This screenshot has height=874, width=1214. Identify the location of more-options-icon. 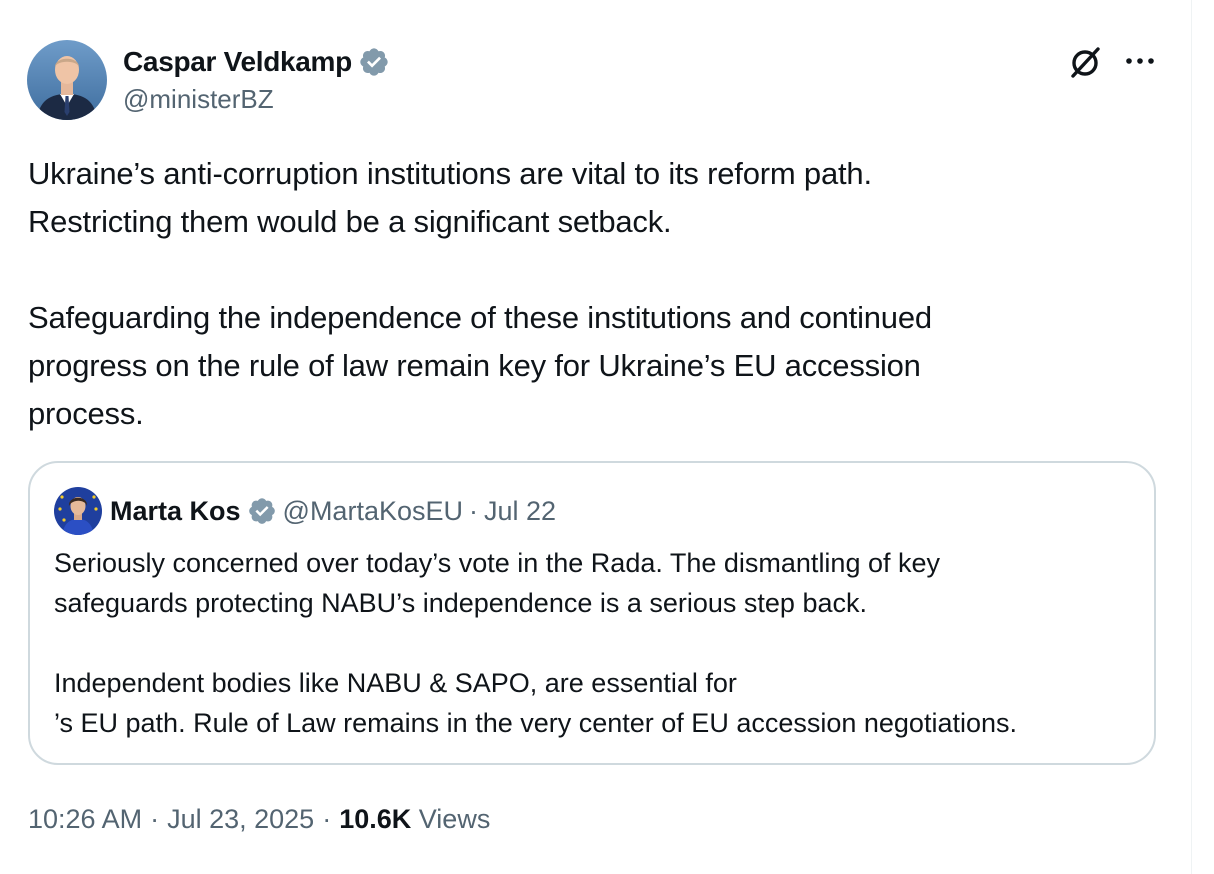
(1140, 61).